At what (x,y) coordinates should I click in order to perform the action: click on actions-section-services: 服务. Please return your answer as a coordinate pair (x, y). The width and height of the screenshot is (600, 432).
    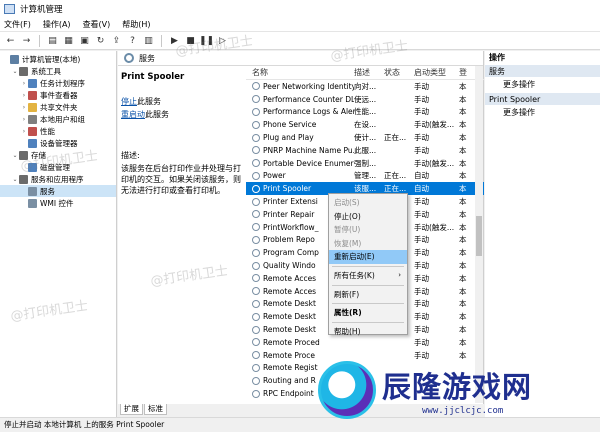
    Looking at the image, I should click on (542, 70).